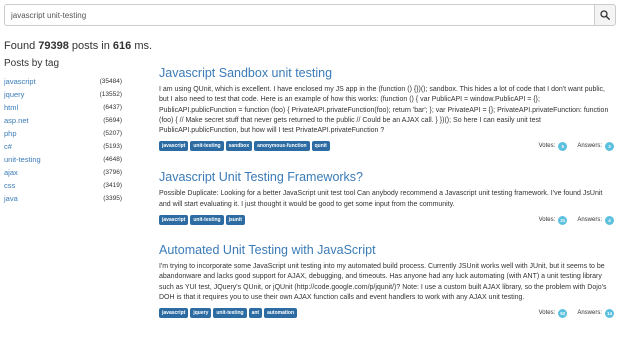  I want to click on summary-prefix: Found, so click(20, 46).